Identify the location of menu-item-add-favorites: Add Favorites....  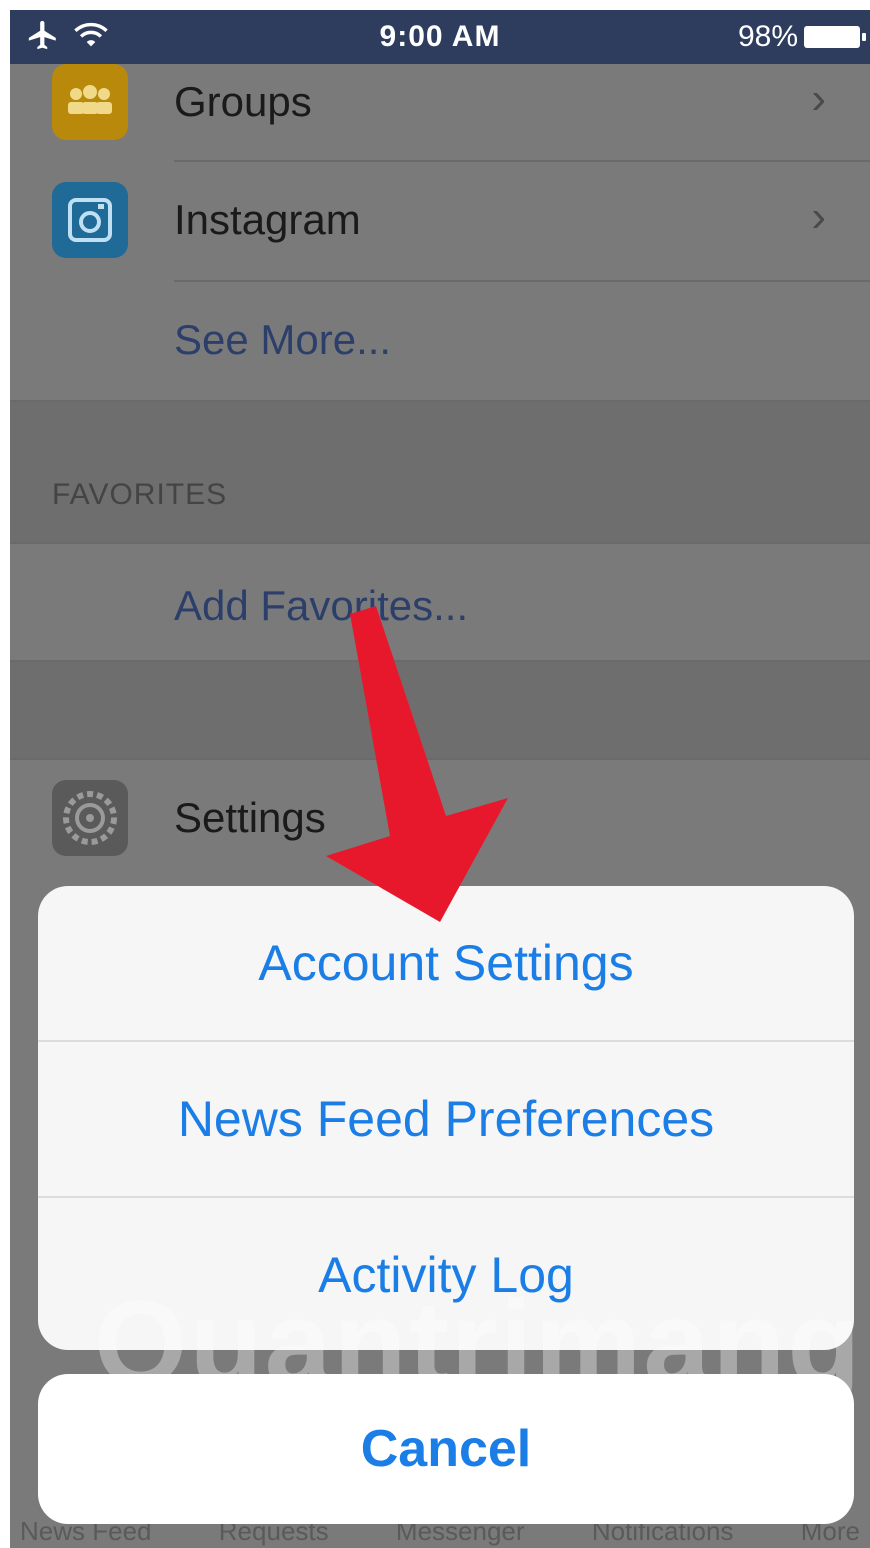
(440, 615).